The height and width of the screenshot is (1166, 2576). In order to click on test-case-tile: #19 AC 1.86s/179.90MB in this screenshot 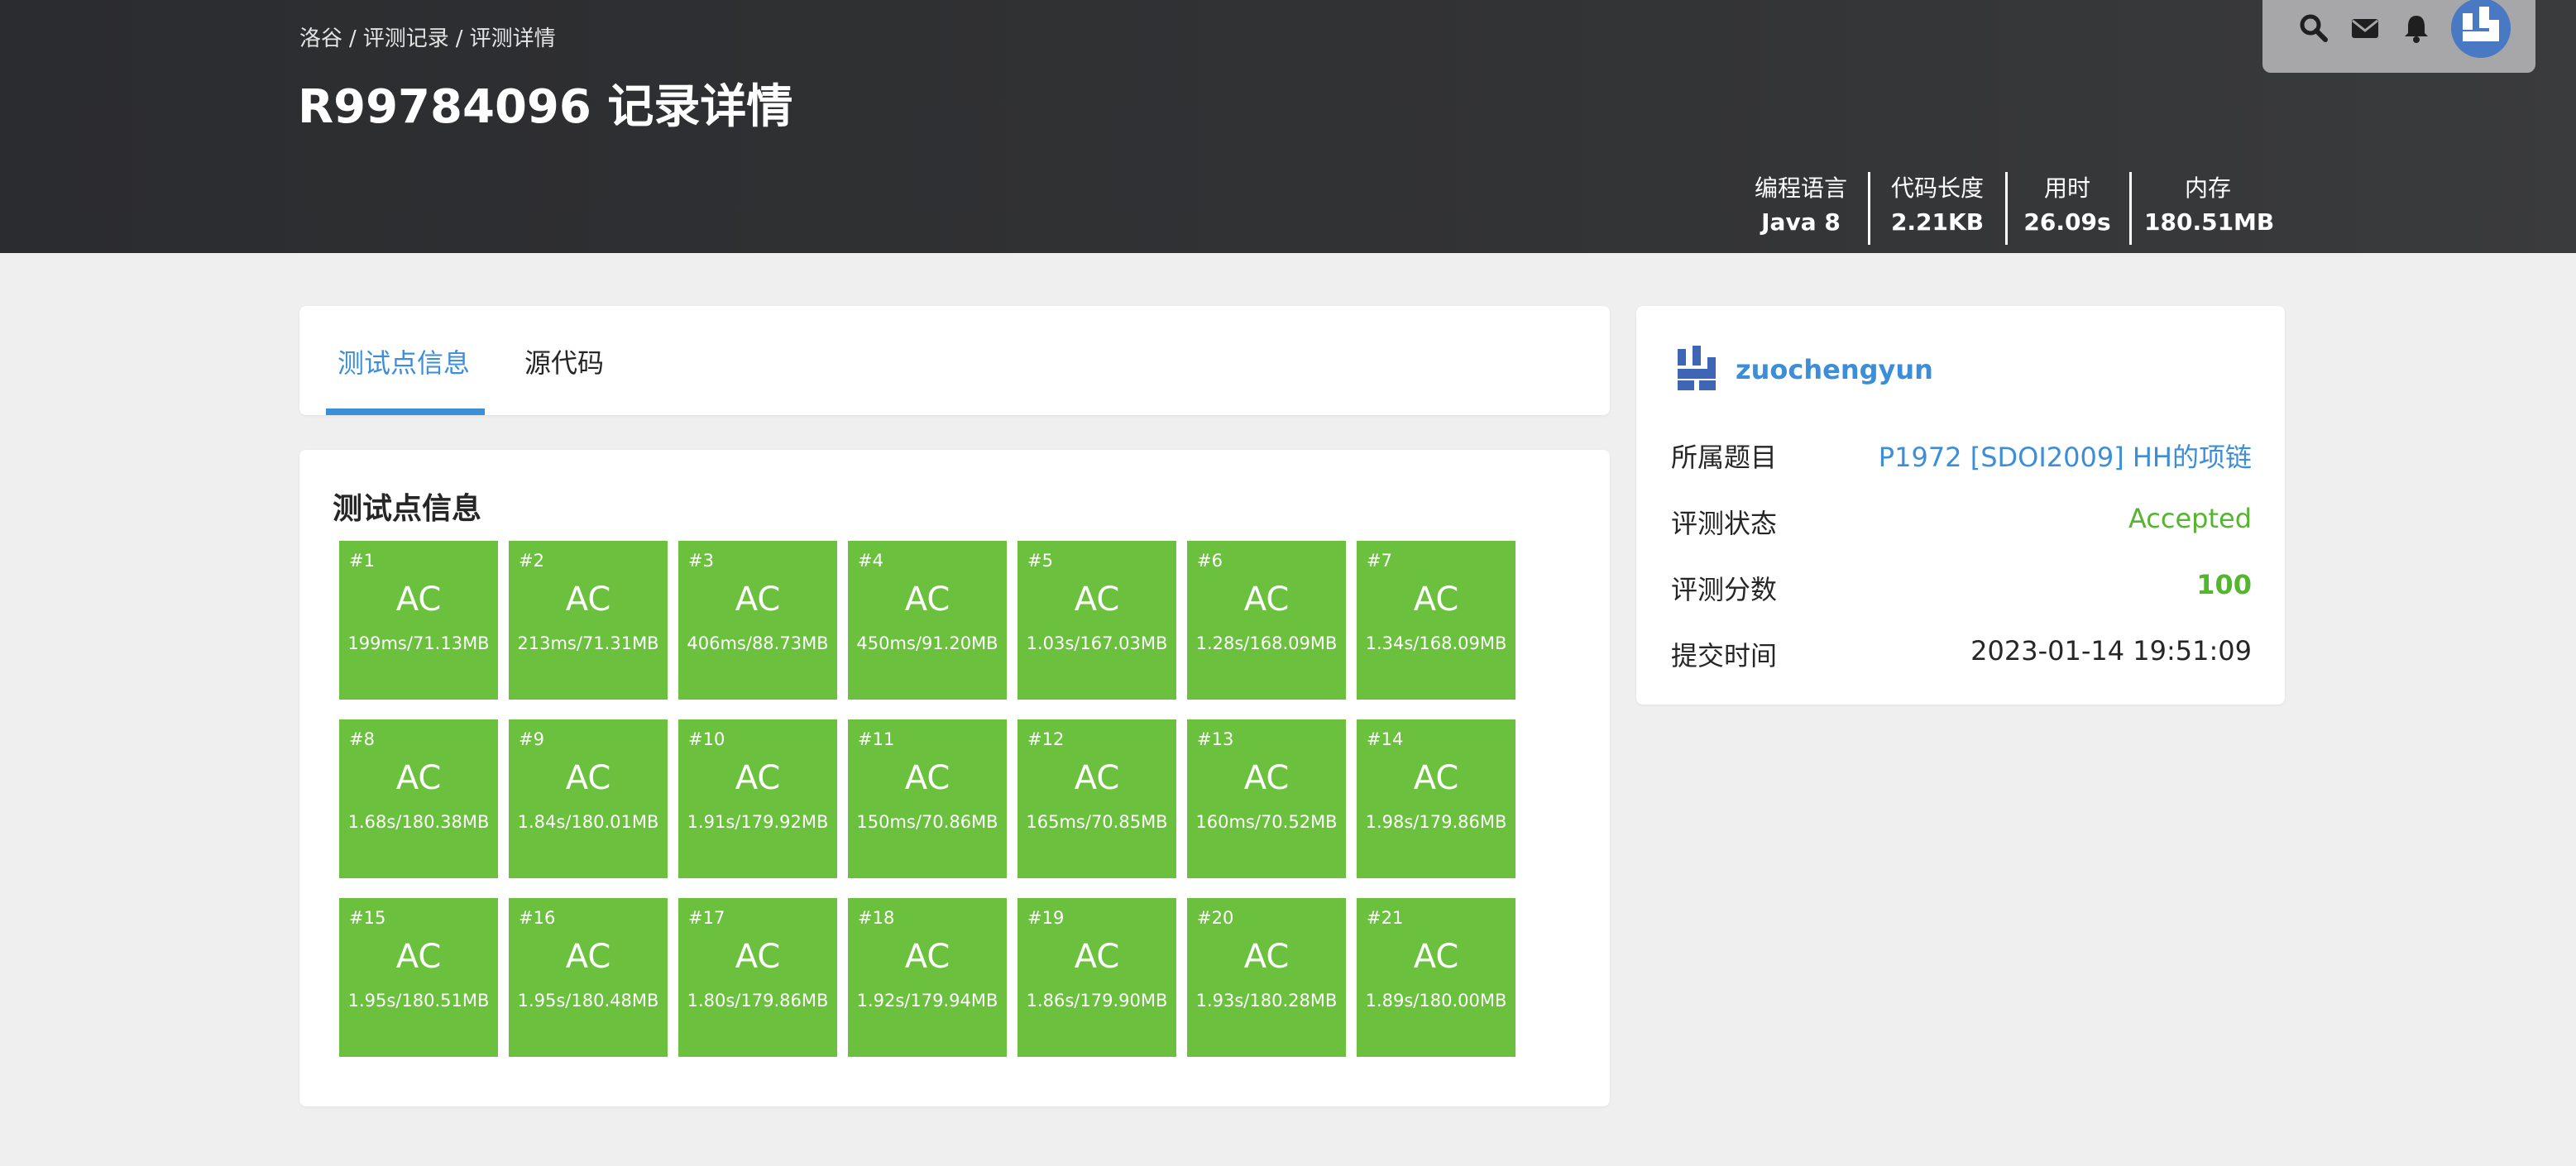, I will do `click(1097, 977)`.